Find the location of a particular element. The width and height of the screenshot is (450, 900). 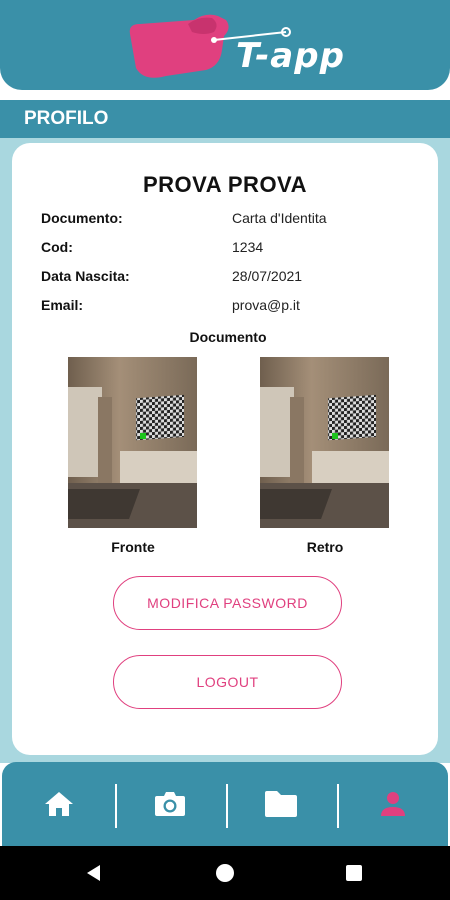

document-back-image is located at coordinates (324, 442).